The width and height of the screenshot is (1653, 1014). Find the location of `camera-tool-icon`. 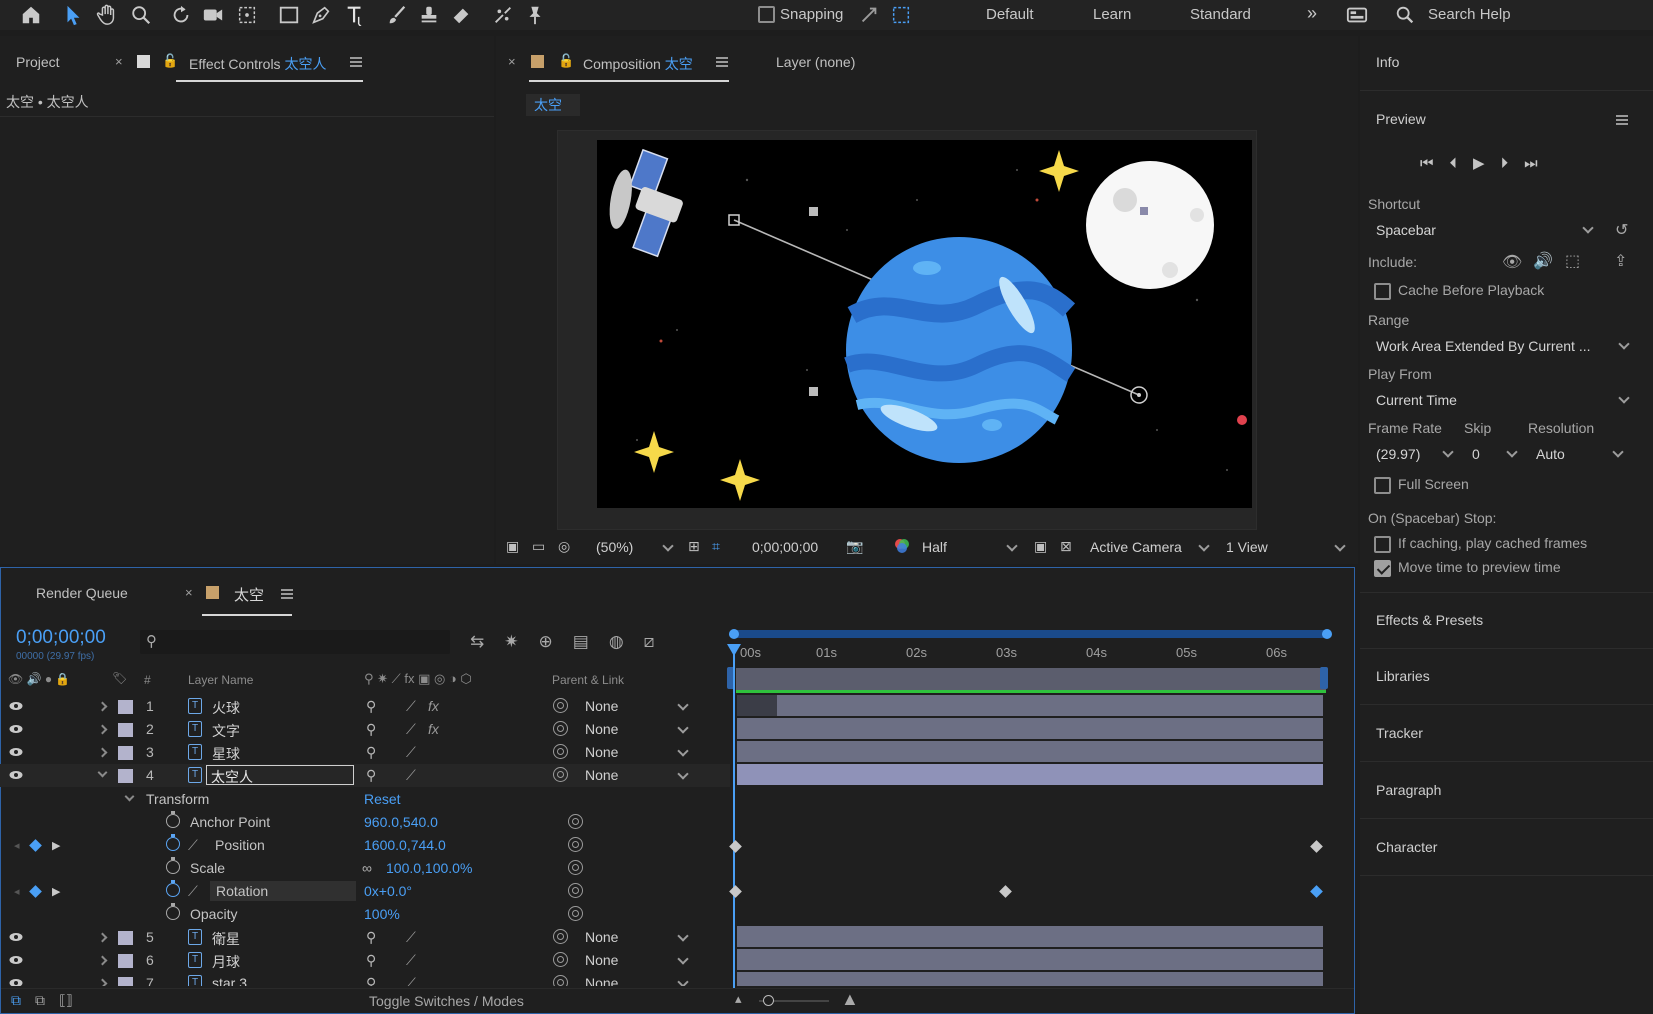

camera-tool-icon is located at coordinates (213, 15).